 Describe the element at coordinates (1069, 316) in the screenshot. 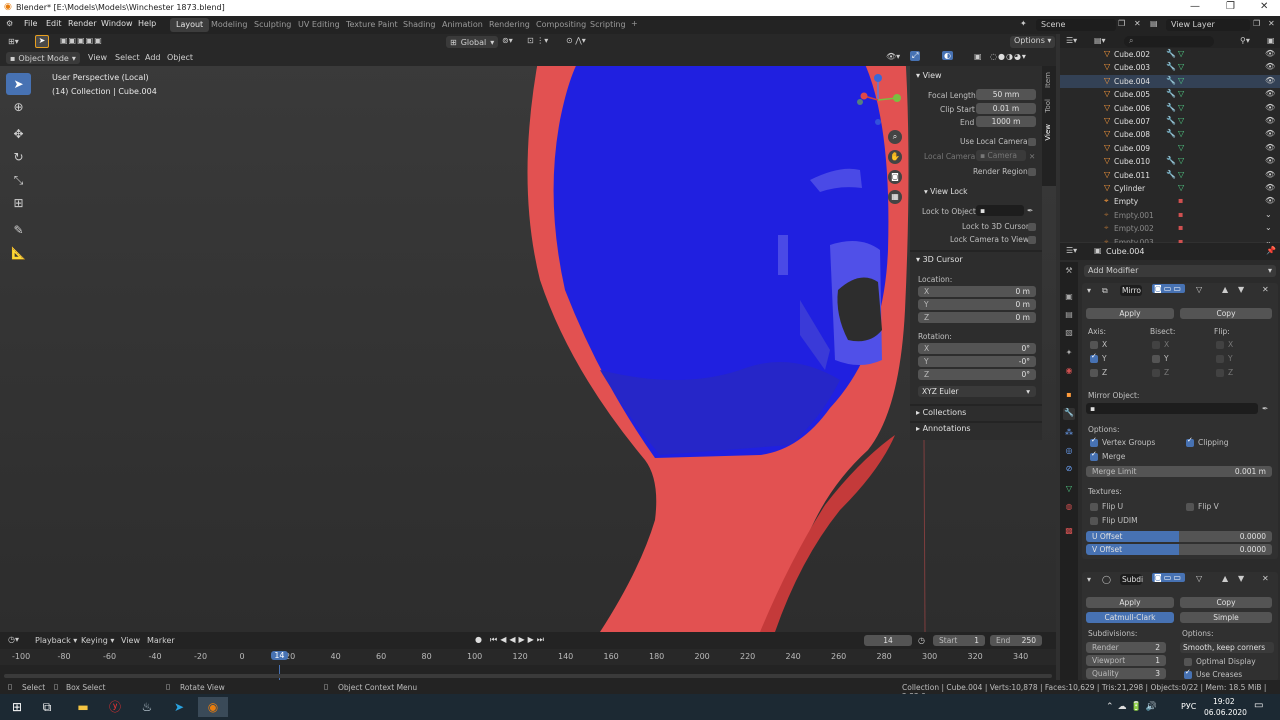

I see `output-properties-icon: ▤` at that location.